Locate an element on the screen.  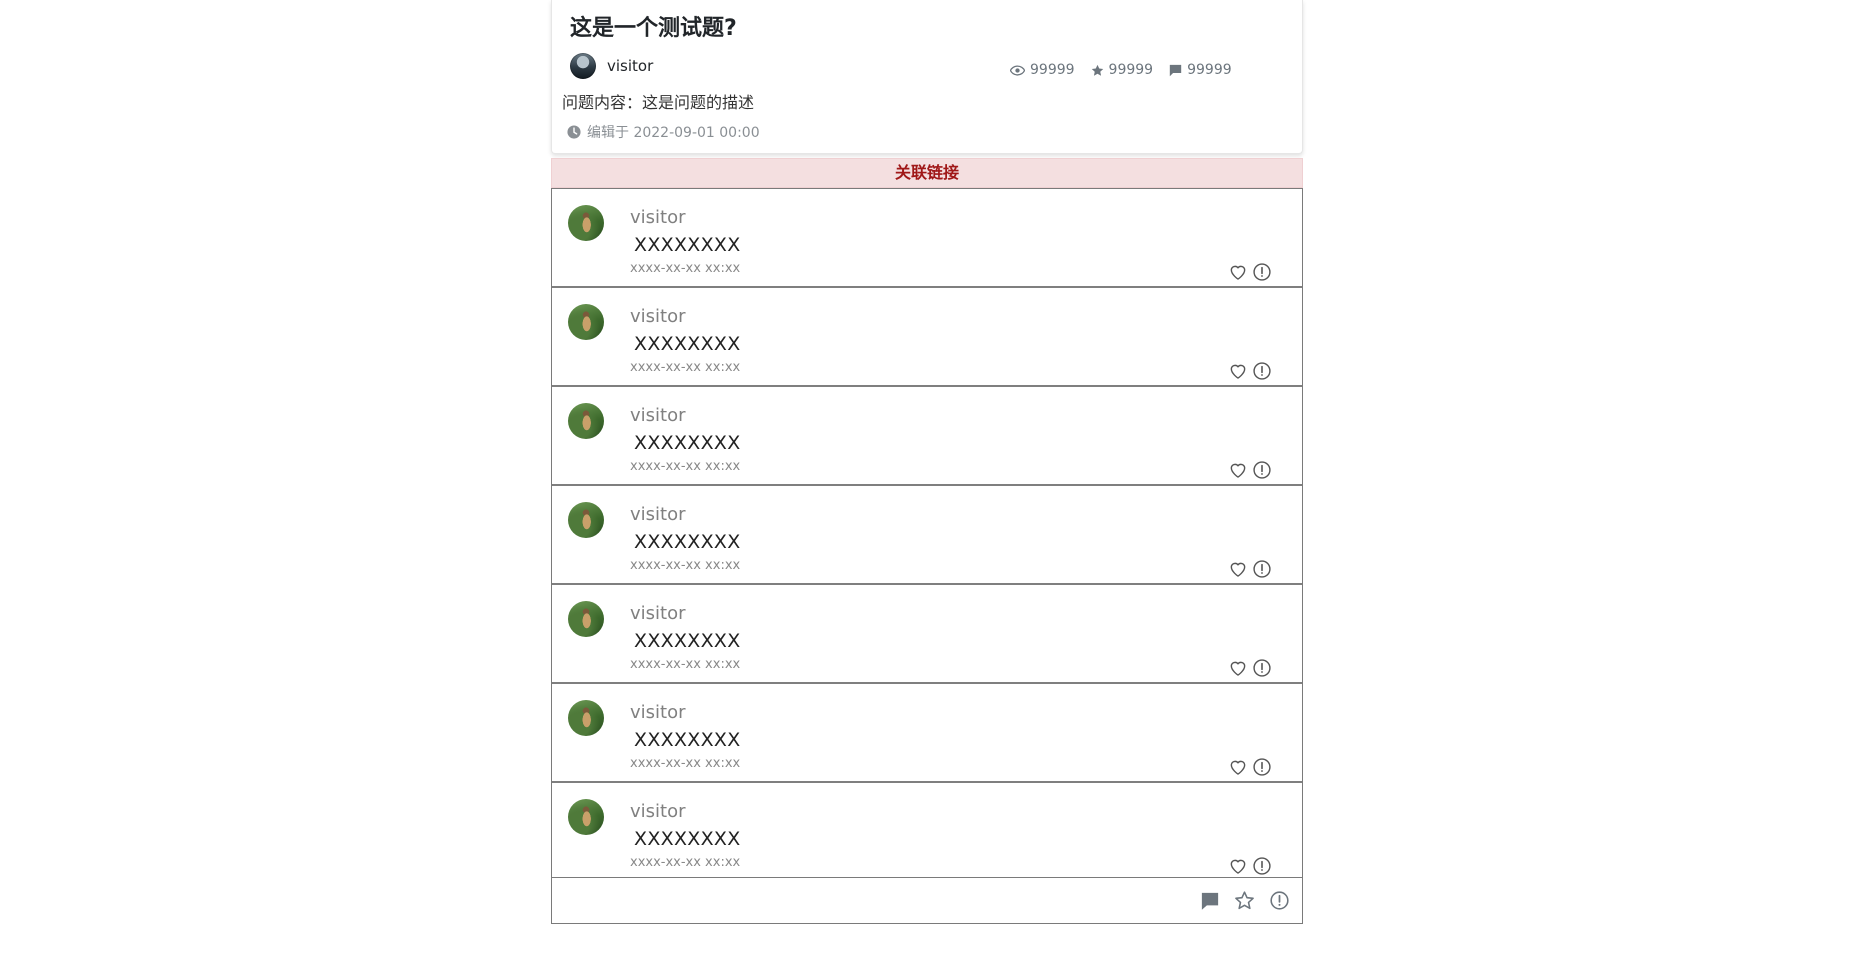
comments-count: 99999 is located at coordinates (1209, 70).